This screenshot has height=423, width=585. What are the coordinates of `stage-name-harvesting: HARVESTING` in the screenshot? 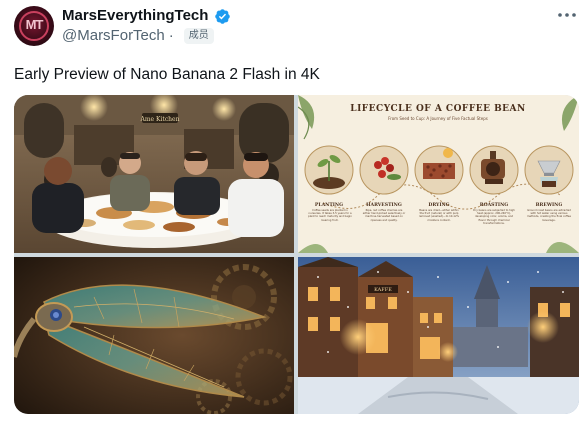 It's located at (384, 205).